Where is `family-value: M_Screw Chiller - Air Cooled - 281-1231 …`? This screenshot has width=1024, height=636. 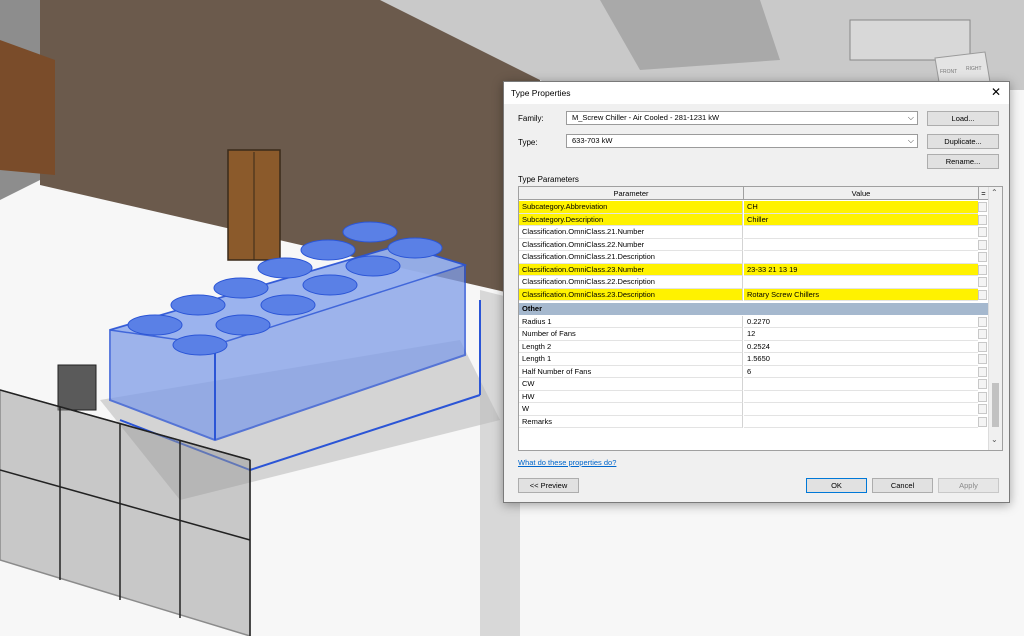
family-value: M_Screw Chiller - Air Cooled - 281-1231 … is located at coordinates (646, 117).